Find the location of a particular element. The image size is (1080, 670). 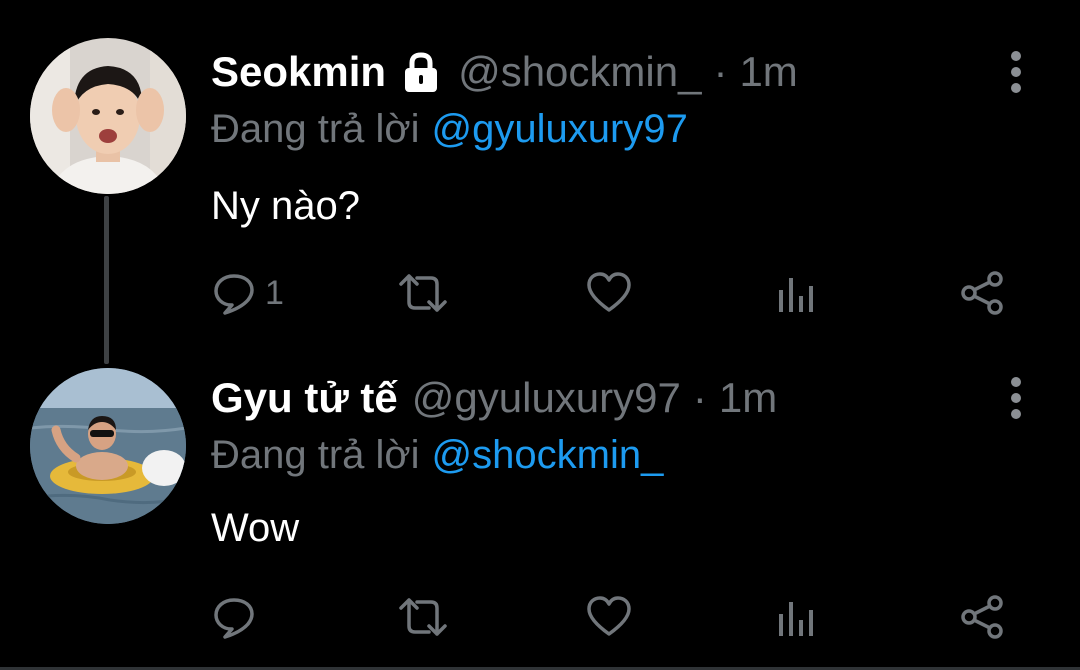

reply-mention: @gyuluxury97 is located at coordinates (560, 129).